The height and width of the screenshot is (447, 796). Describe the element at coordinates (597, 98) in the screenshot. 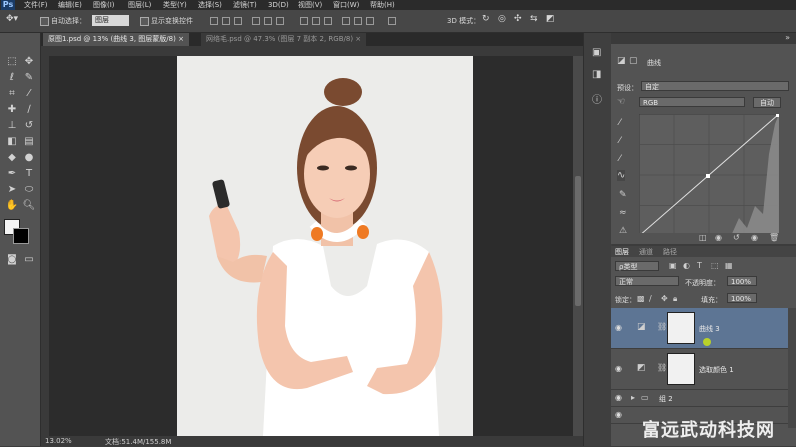

I see `info-panel-icon: ⓘ` at that location.